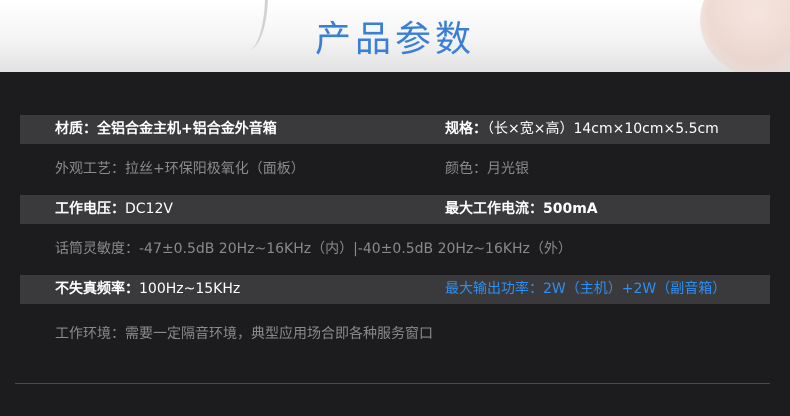 The width and height of the screenshot is (790, 416). I want to click on spec-value: 拉丝+环保阳极氧化（面板）, so click(215, 169).